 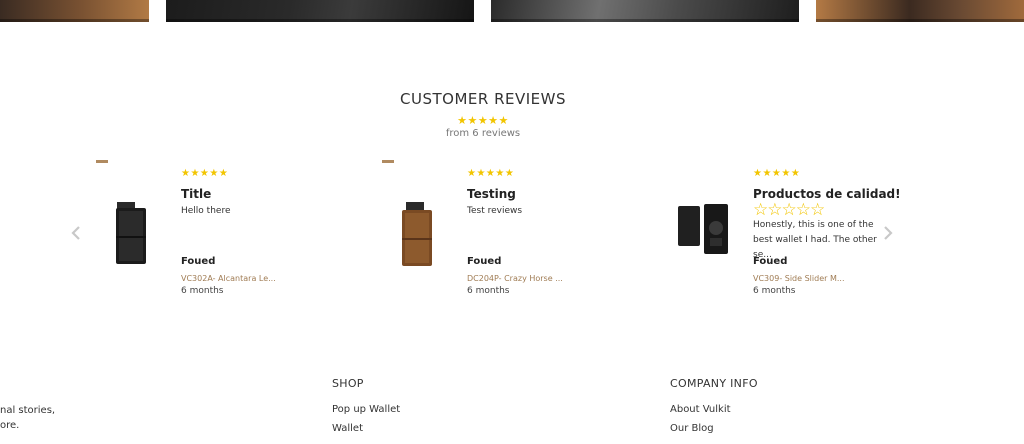 What do you see at coordinates (196, 194) in the screenshot?
I see `review-title: Title` at bounding box center [196, 194].